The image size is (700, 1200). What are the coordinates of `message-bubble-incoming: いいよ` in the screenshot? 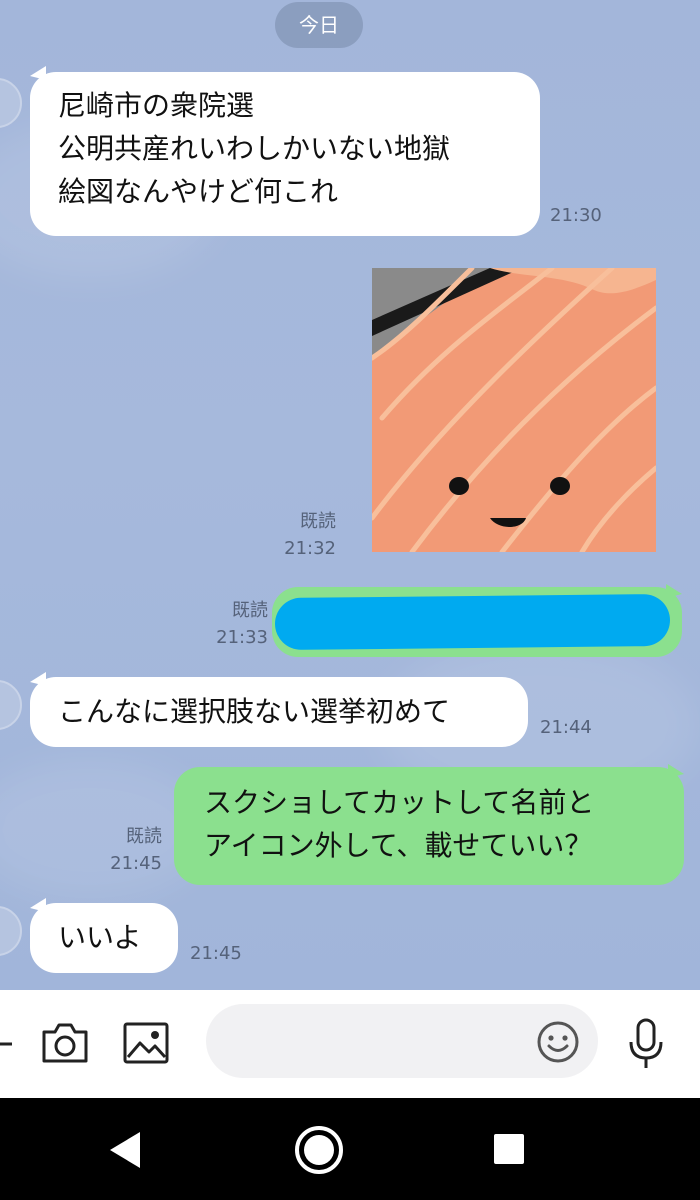 It's located at (104, 938).